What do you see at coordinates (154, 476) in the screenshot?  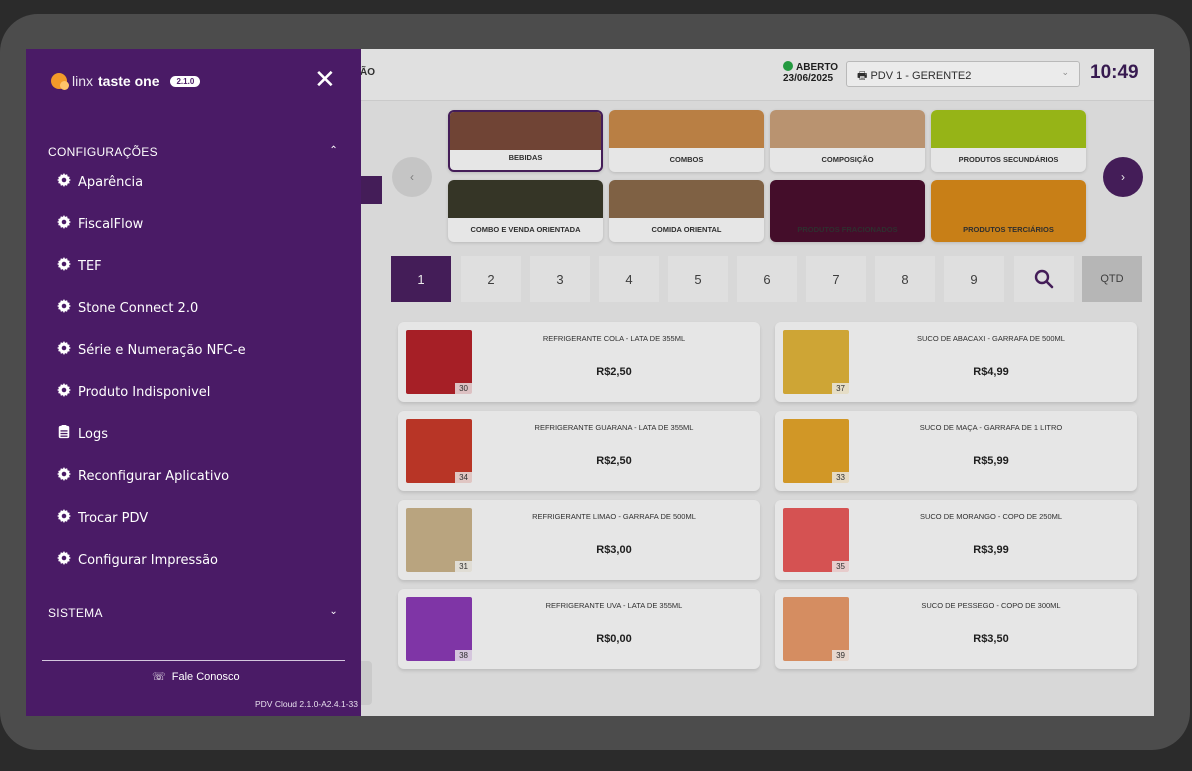 I see `menu-item-label: Reconfigurar Aplicativo` at bounding box center [154, 476].